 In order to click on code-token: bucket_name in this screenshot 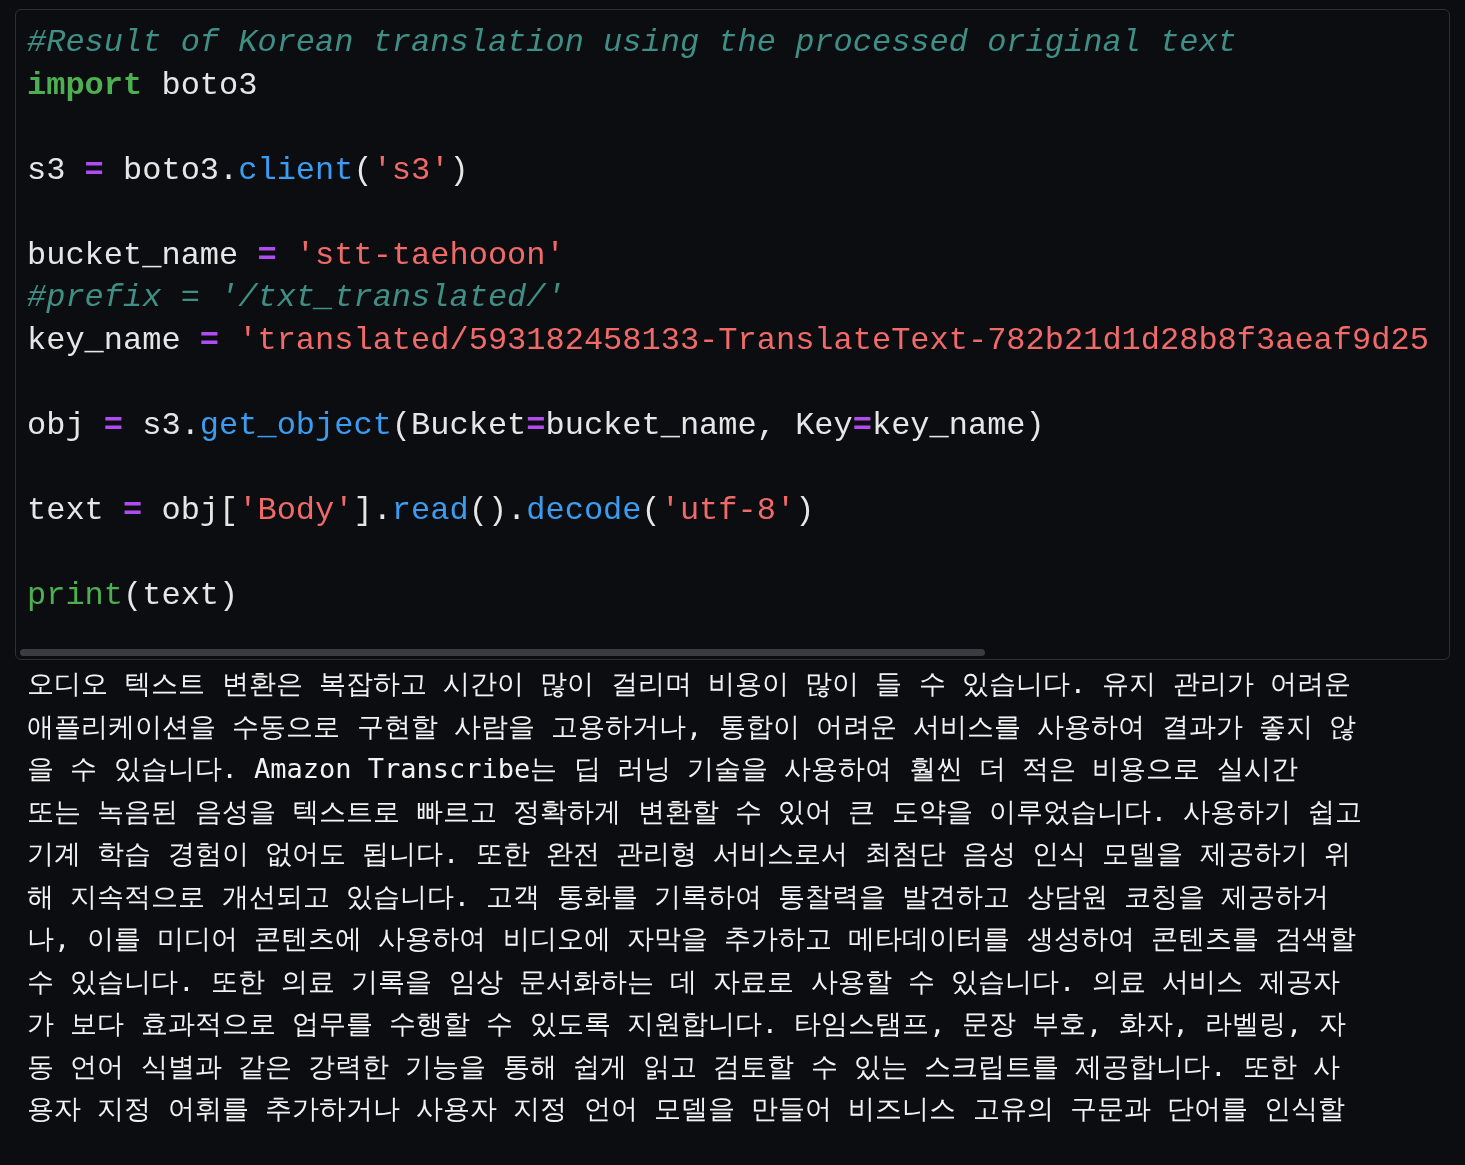, I will do `click(133, 255)`.